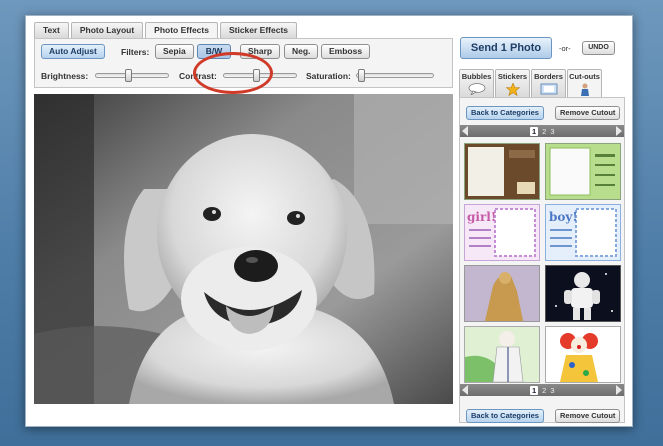 The image size is (663, 446). Describe the element at coordinates (548, 76) in the screenshot. I see `tab-borders-label: Borders` at that location.